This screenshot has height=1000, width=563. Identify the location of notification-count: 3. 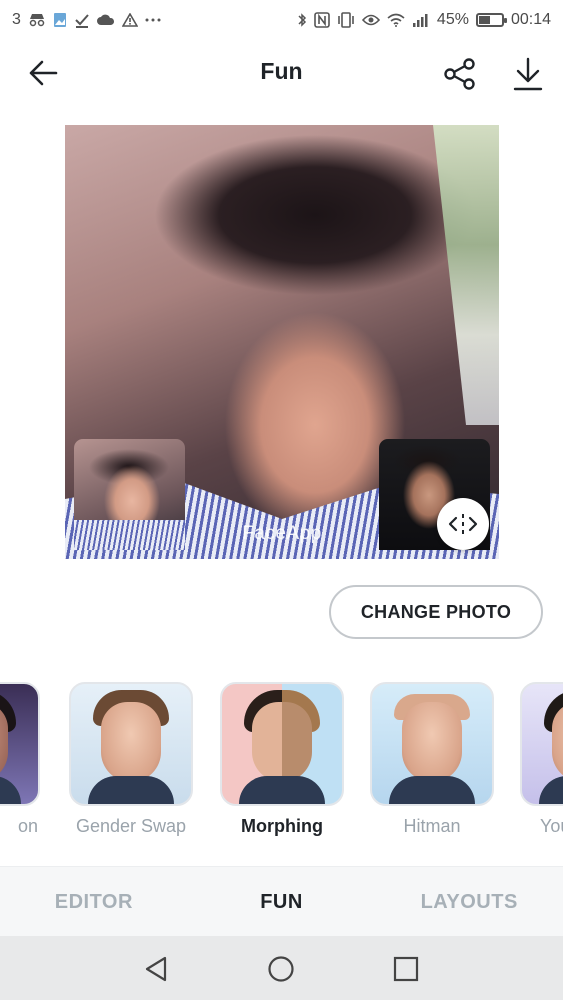
(16, 19).